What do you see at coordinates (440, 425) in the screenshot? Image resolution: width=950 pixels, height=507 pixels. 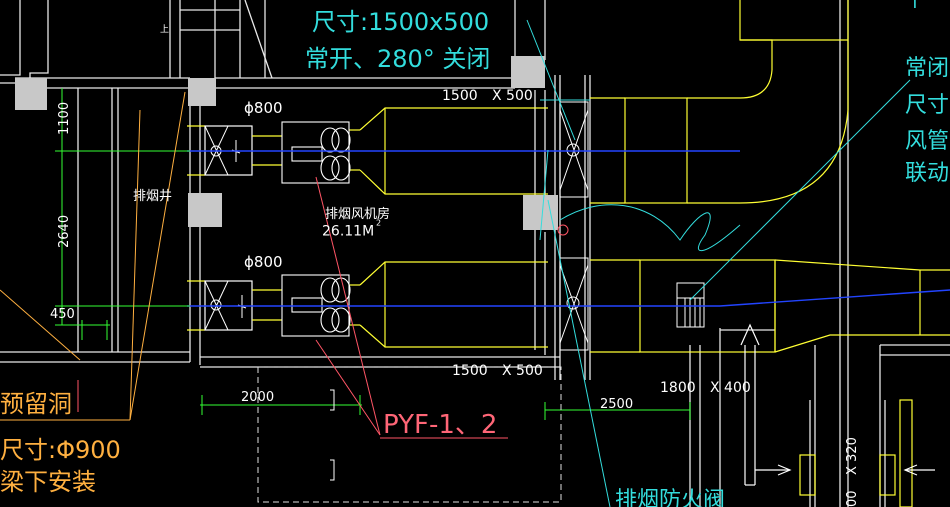 I see `label-fan-tag: PYF-1、2` at bounding box center [440, 425].